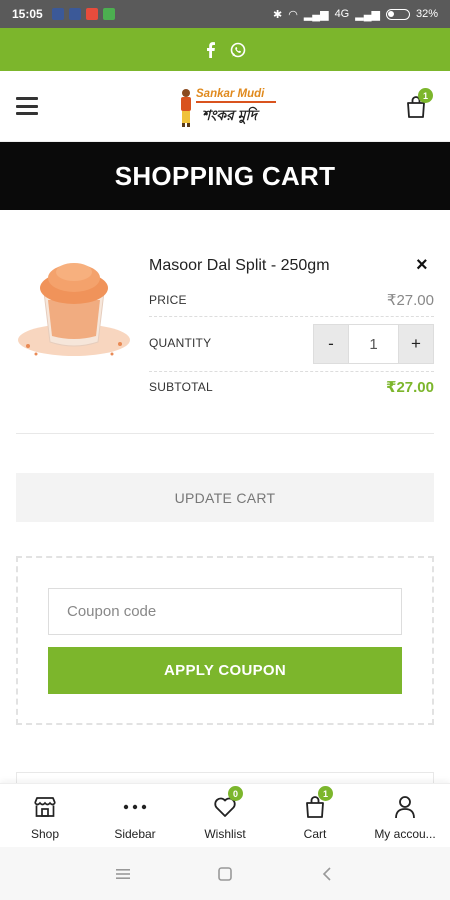 This screenshot has width=450, height=900. I want to click on quantity-input: 1, so click(373, 344).